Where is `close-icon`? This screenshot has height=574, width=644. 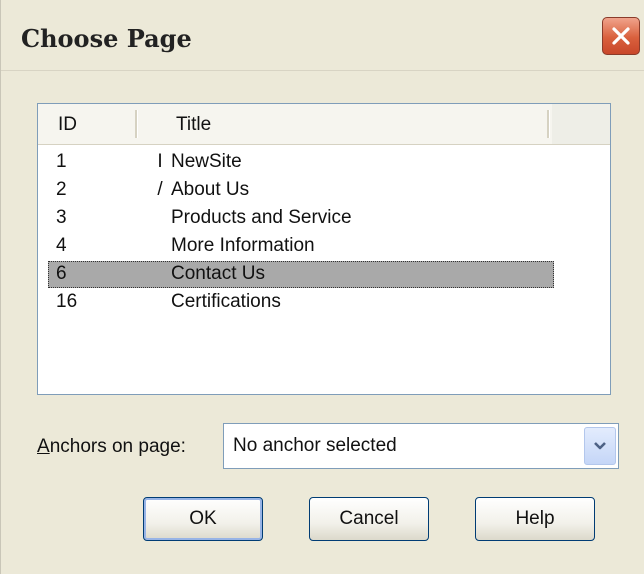 close-icon is located at coordinates (621, 36).